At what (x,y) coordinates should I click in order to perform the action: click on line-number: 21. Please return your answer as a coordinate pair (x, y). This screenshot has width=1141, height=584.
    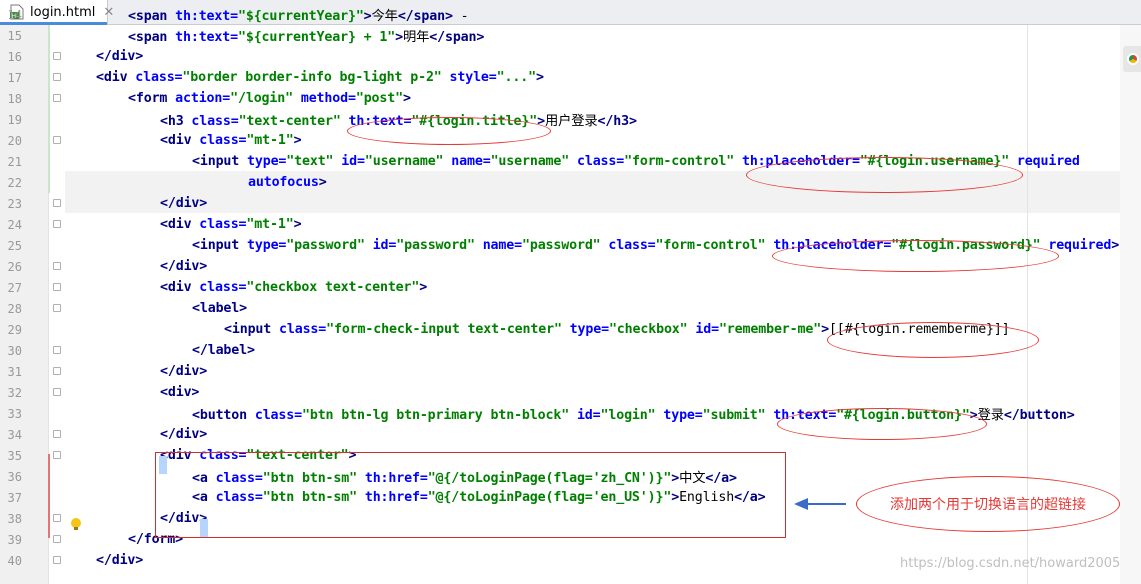
    Looking at the image, I should click on (14, 161).